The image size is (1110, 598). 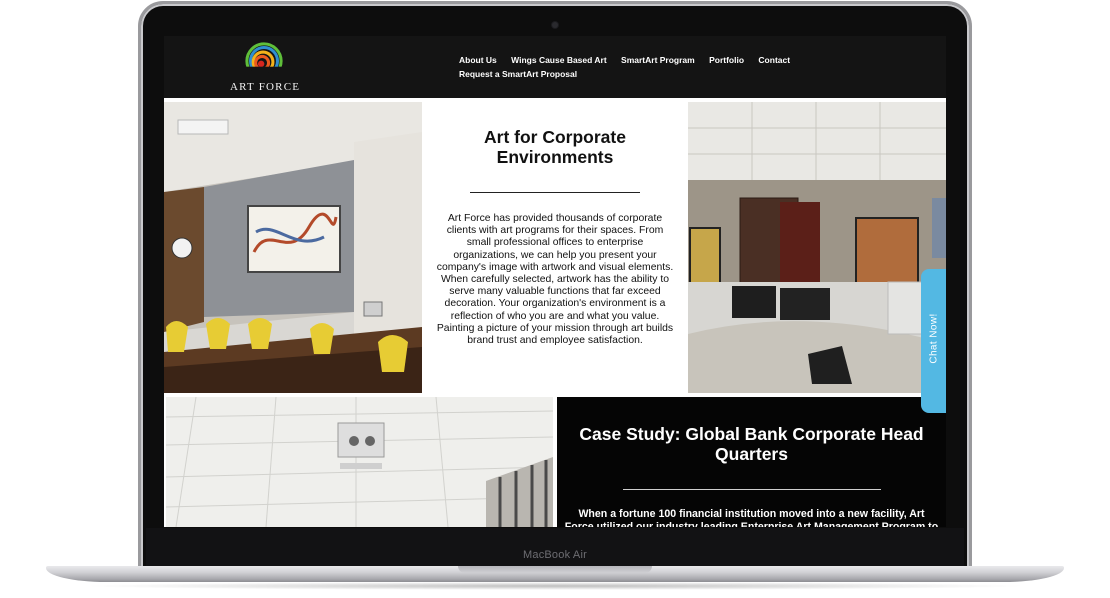 I want to click on case-study-divider, so click(x=751, y=489).